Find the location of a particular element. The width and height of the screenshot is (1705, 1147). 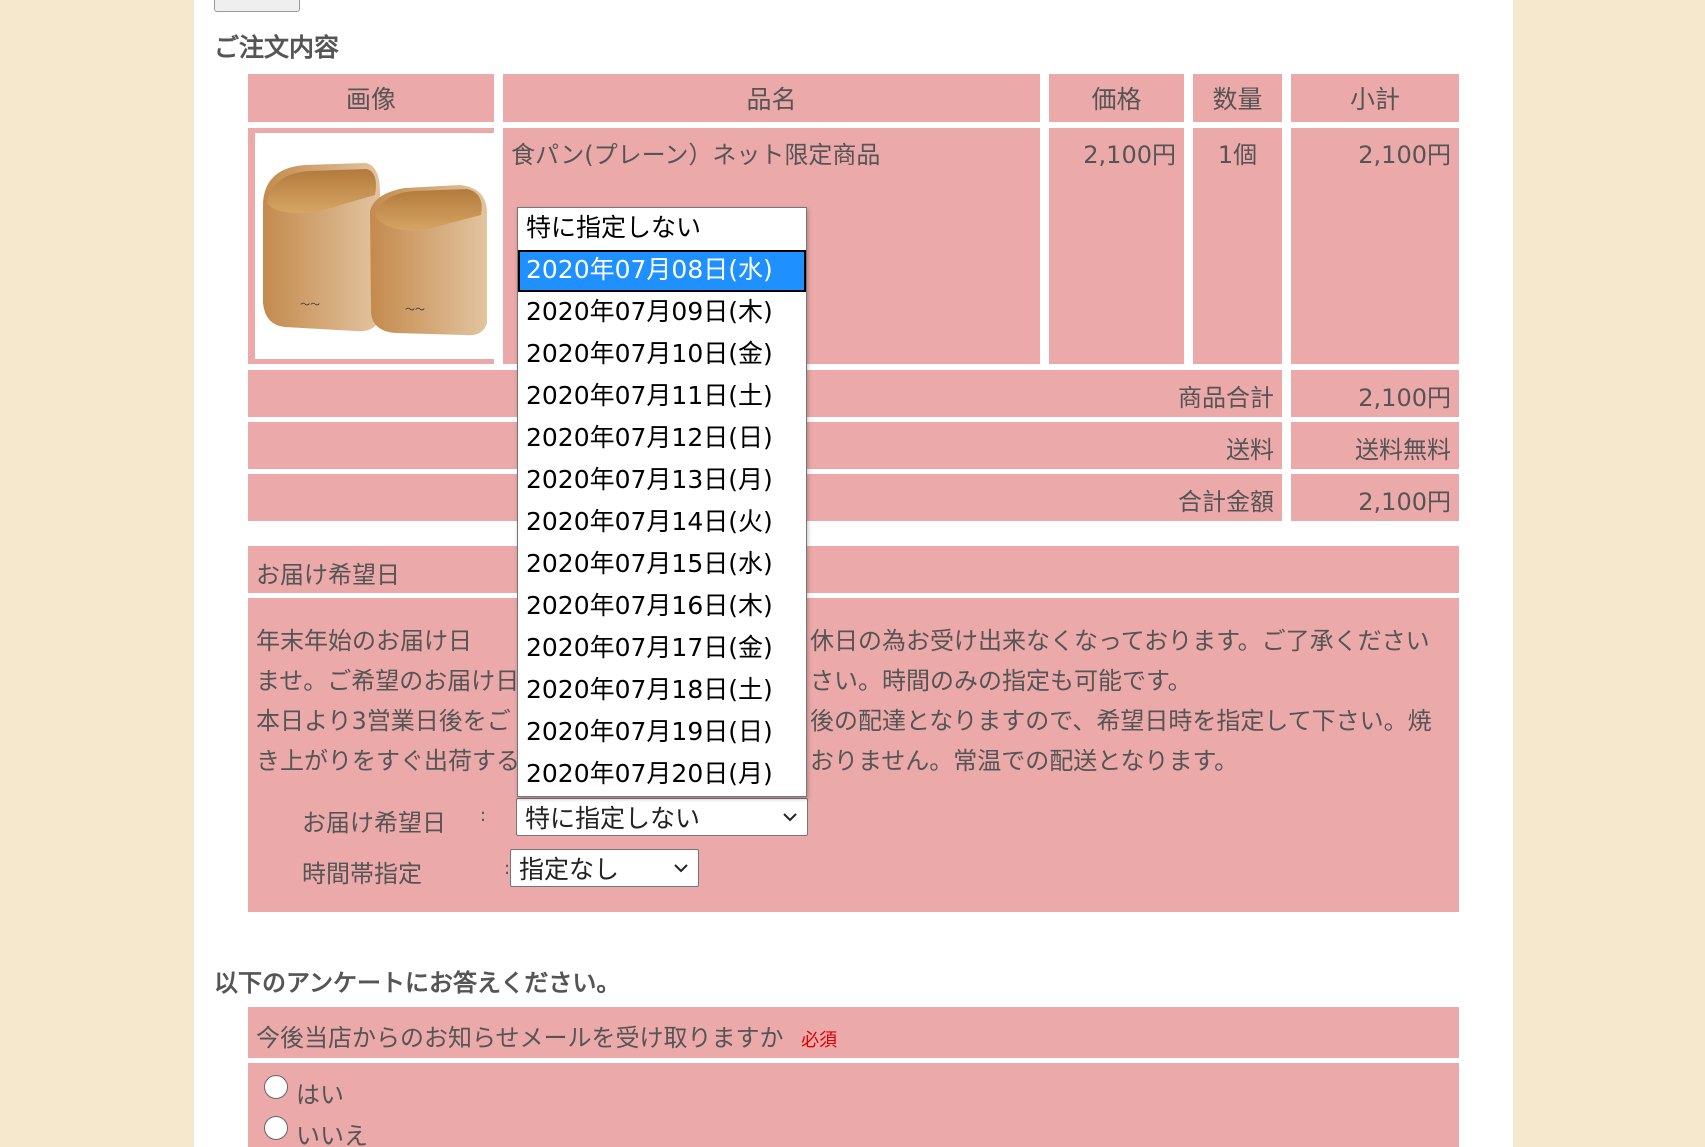

header-name: 品名 is located at coordinates (771, 98).